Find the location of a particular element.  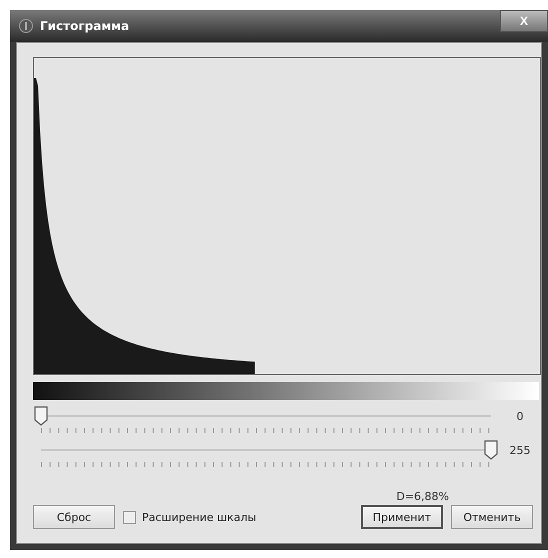

window-title: Гистограмма is located at coordinates (85, 26).